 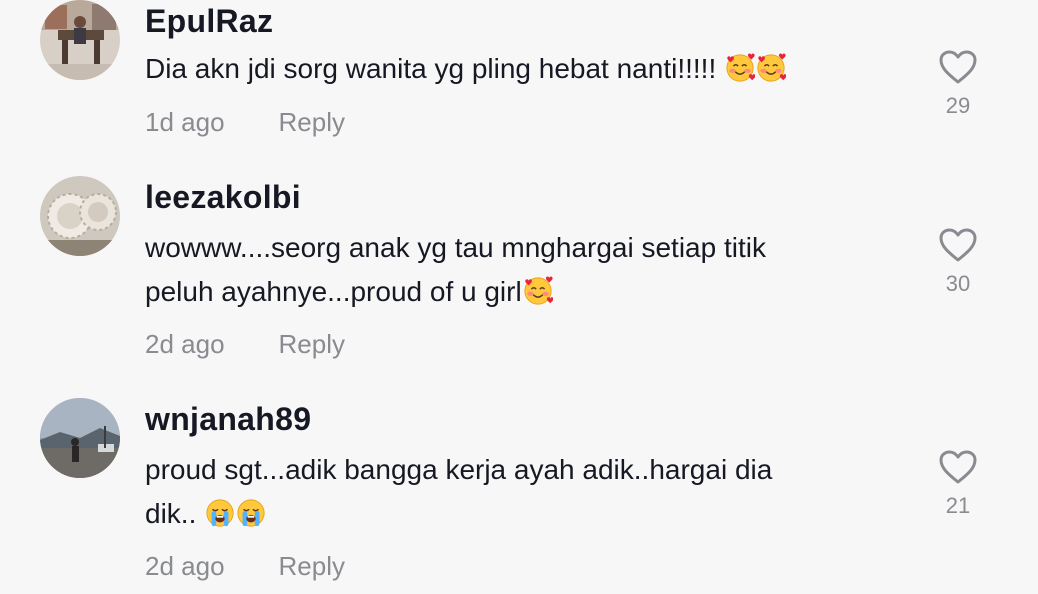 I want to click on like-count: 29, so click(x=958, y=105).